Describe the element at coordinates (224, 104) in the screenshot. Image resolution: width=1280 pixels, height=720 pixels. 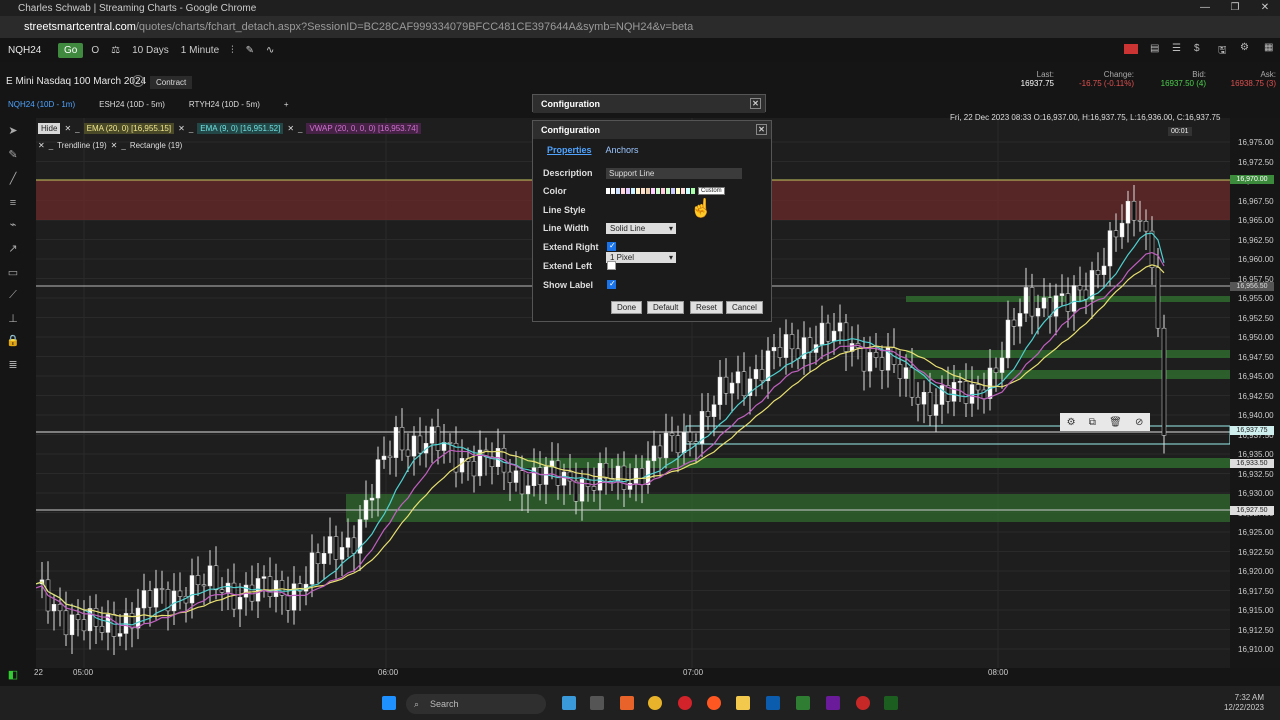
I see `tab-rtyh24: RTYH24 (10D - 5m)` at that location.